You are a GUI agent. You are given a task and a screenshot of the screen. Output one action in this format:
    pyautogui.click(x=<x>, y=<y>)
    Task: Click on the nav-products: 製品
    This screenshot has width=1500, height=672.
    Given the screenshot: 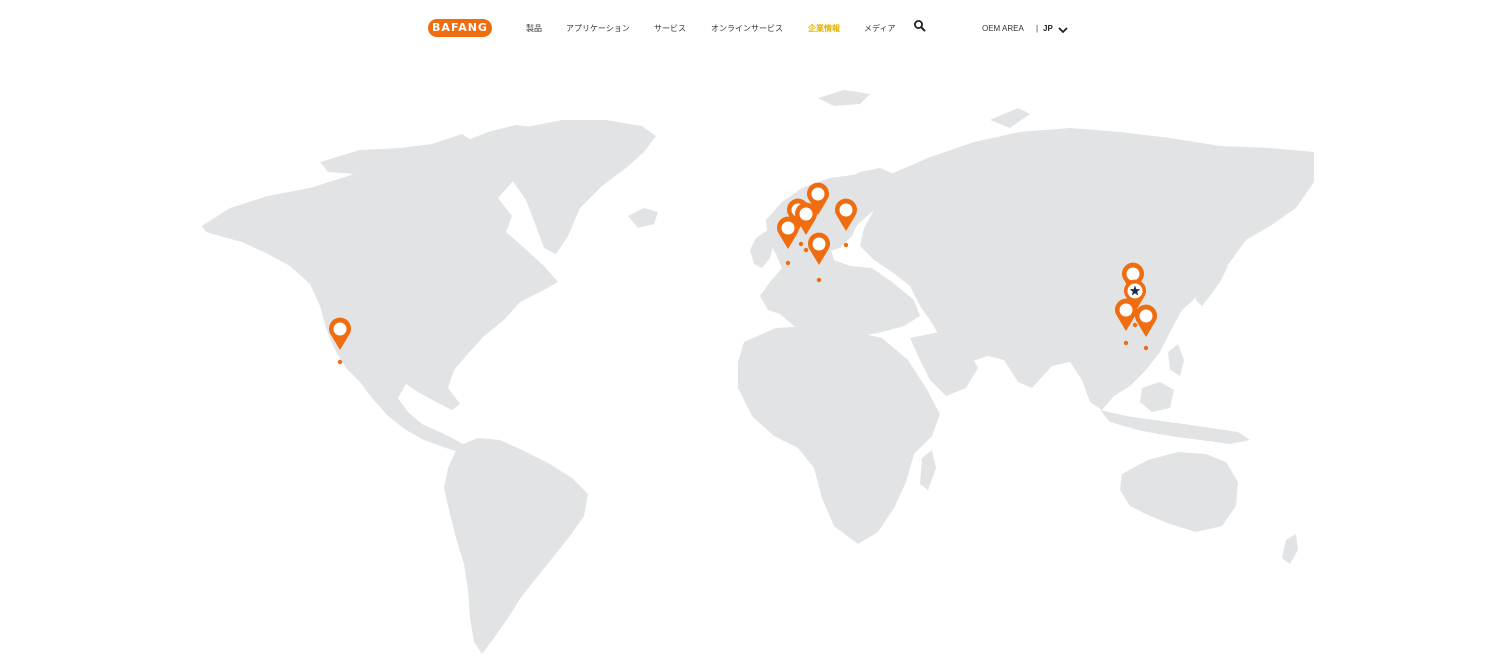 What is the action you would take?
    pyautogui.click(x=534, y=29)
    